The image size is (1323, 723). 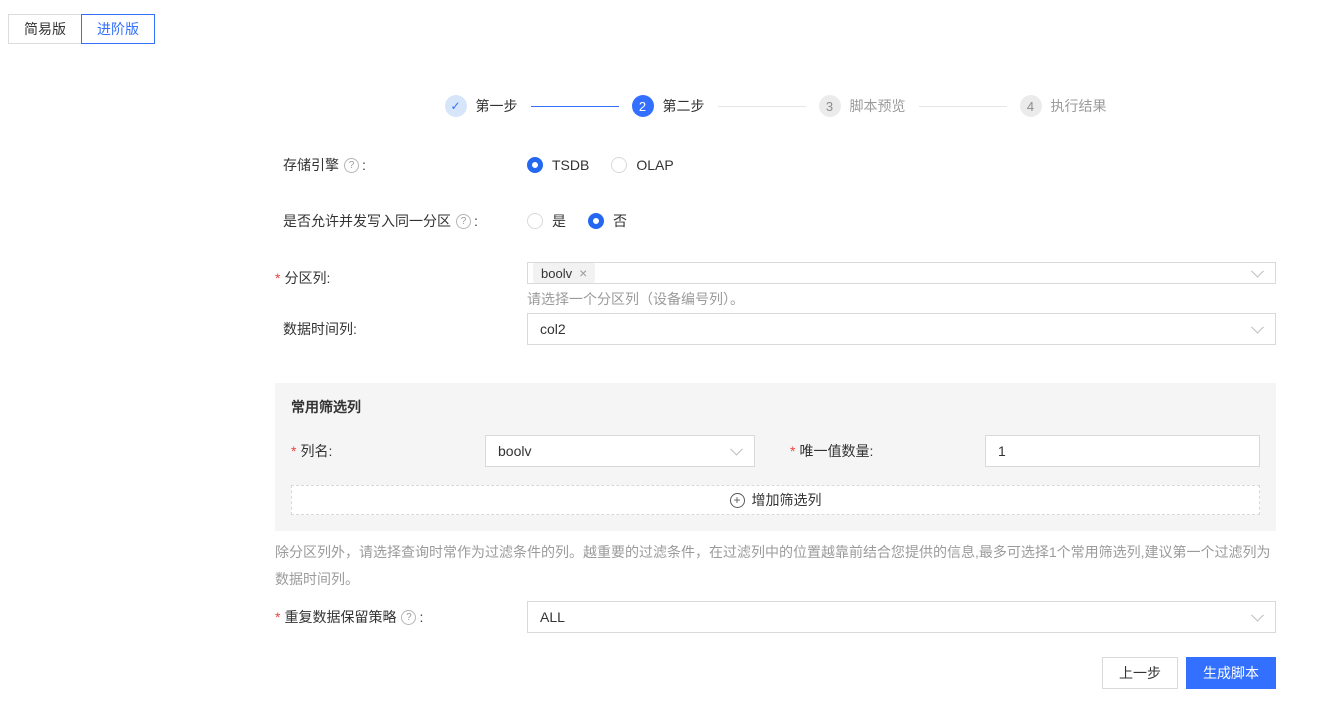 I want to click on storage-engine-radio-group: TSDB OLAP, so click(x=611, y=165).